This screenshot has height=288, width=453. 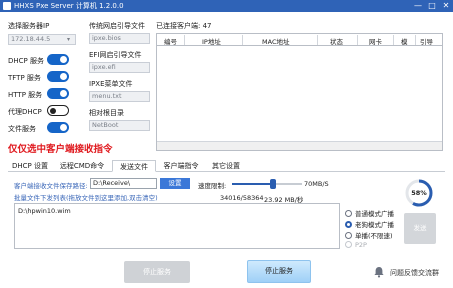 What do you see at coordinates (420, 228) in the screenshot?
I see `send-button: 发送` at bounding box center [420, 228].